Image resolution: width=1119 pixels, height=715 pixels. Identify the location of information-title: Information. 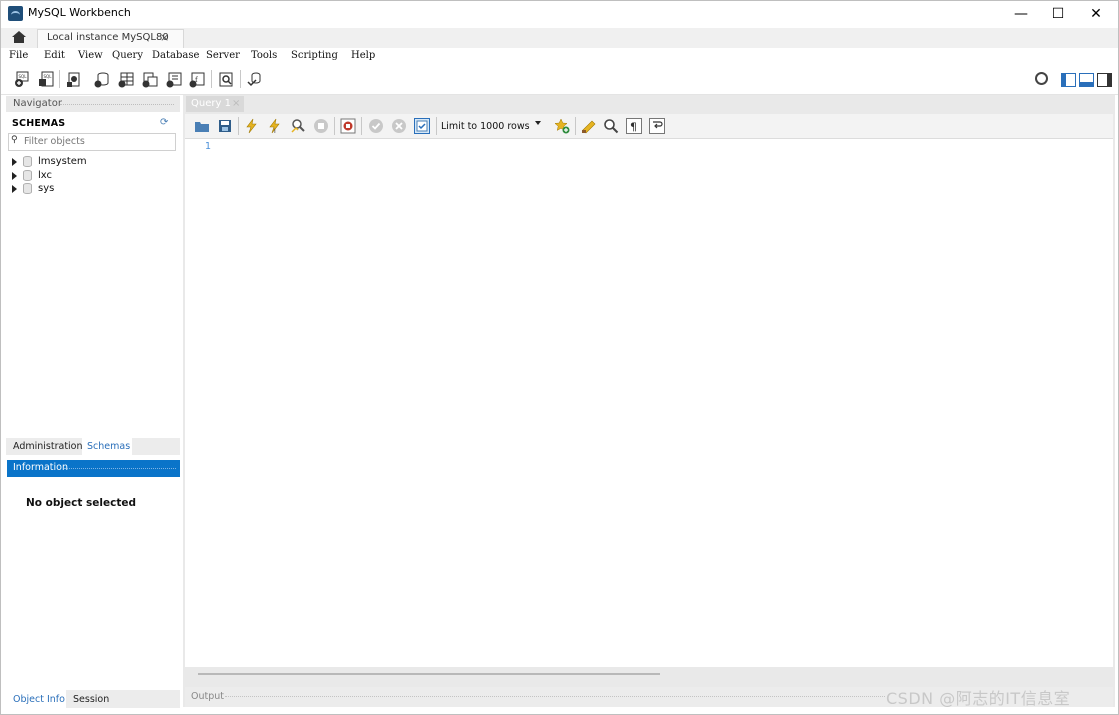
(40, 467).